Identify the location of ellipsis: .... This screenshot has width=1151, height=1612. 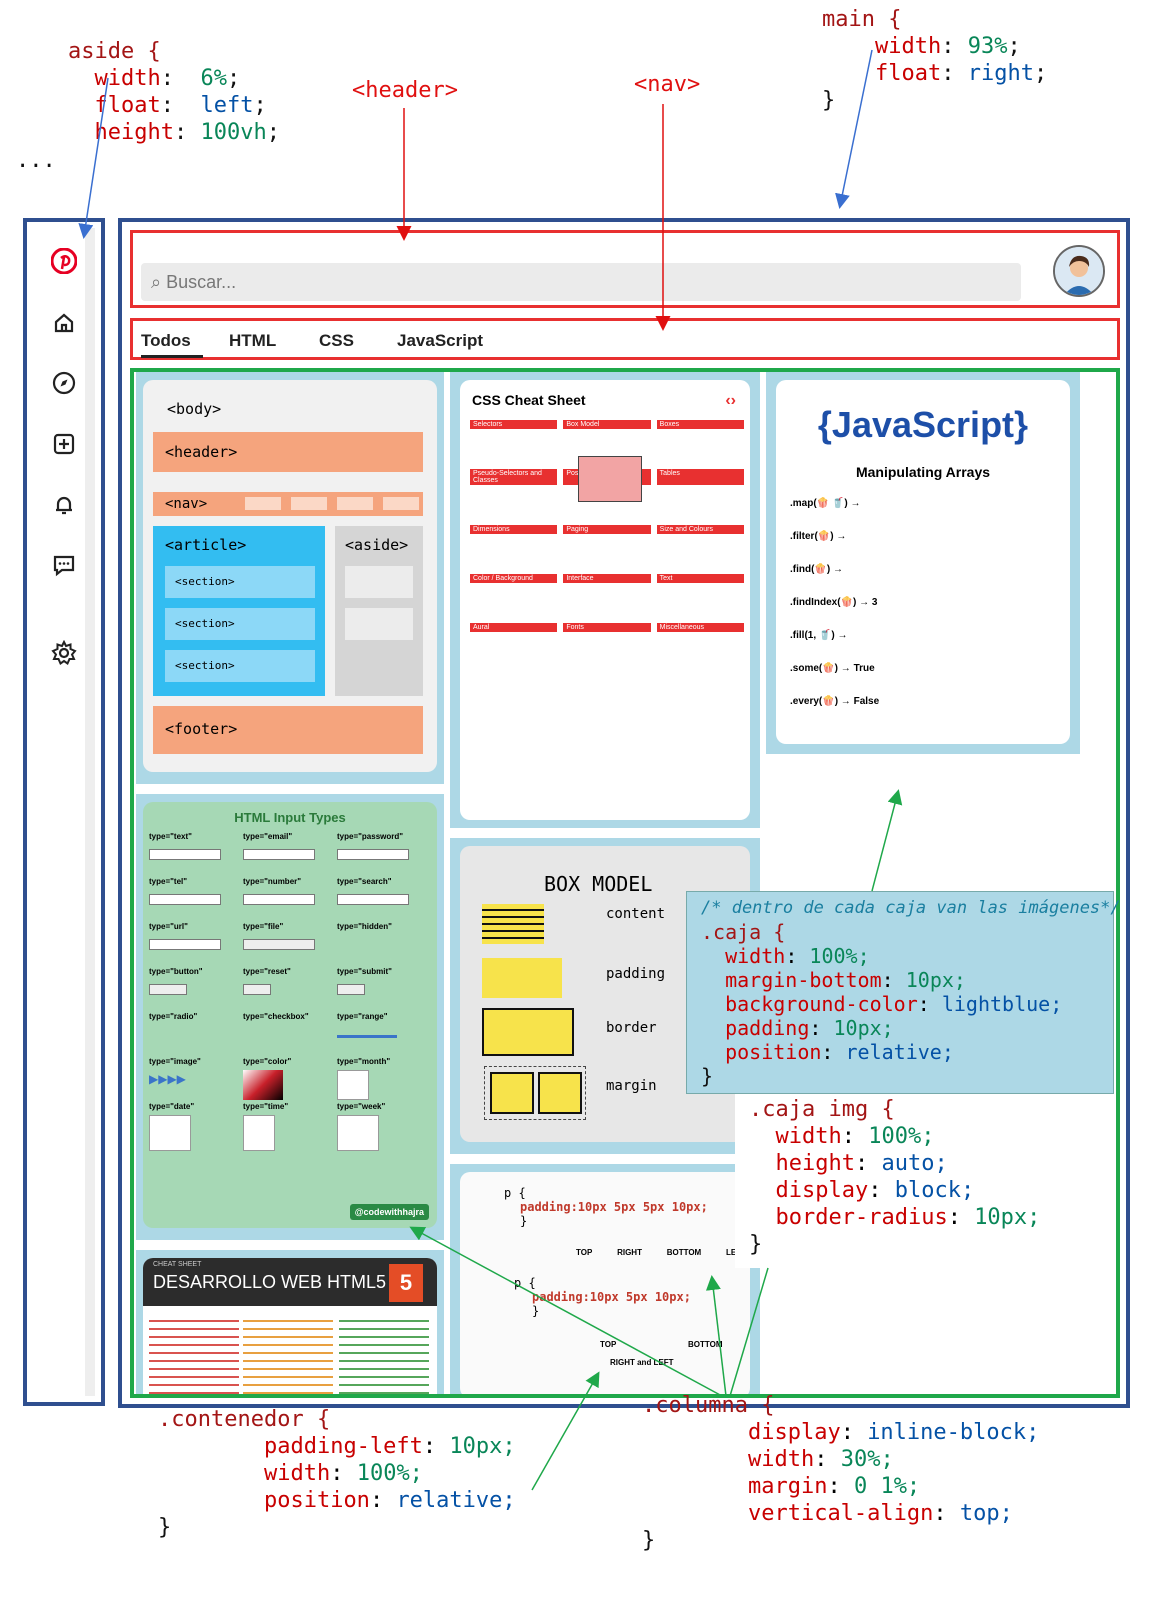
(36, 160).